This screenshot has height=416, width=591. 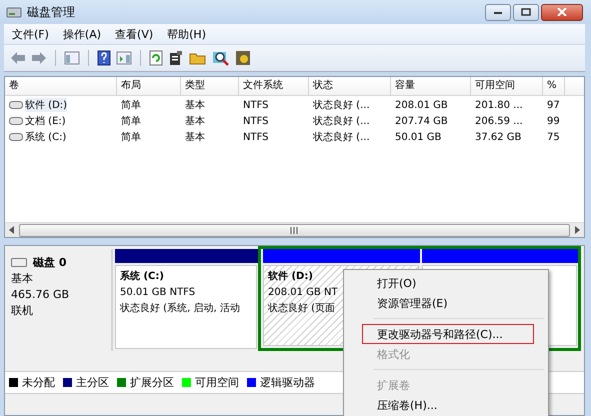 I want to click on partition-title: 软件 (D:), so click(x=290, y=277).